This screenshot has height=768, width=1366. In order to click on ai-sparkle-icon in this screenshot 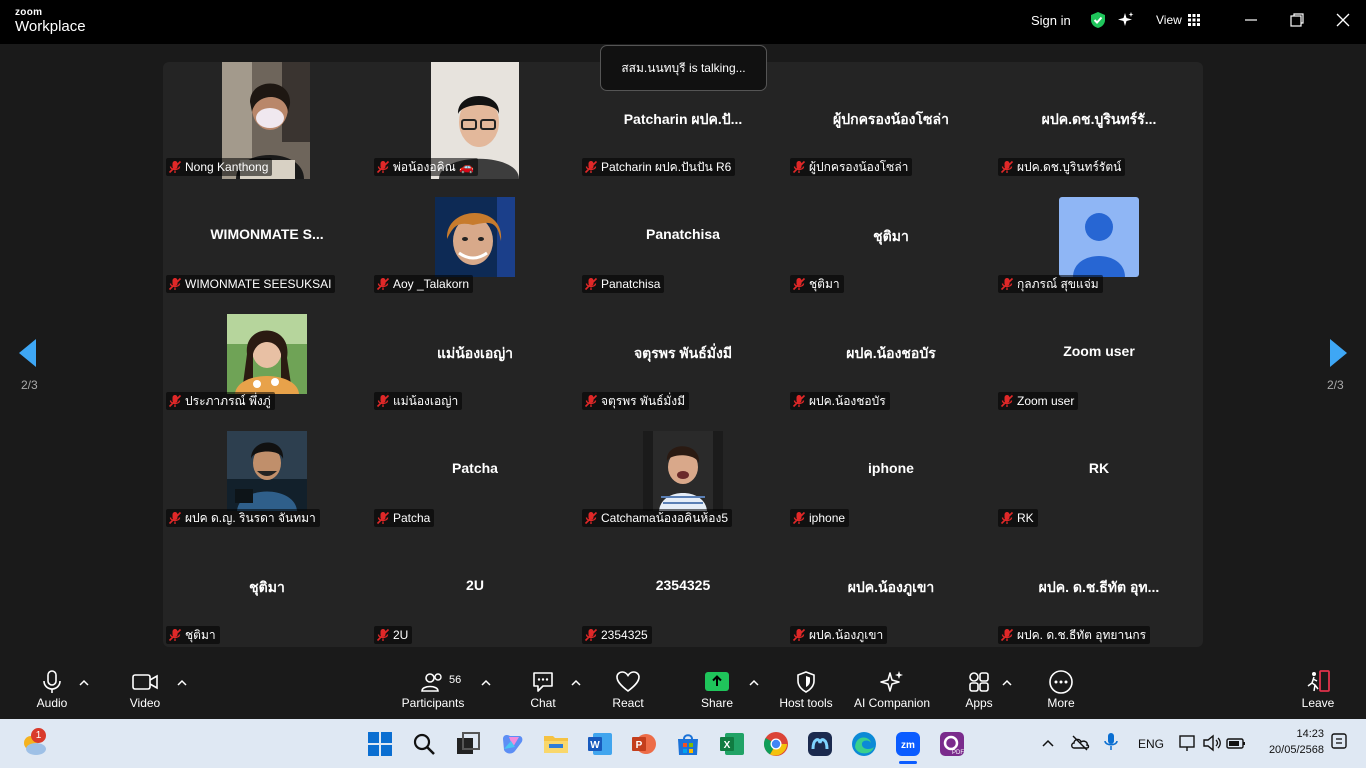, I will do `click(1126, 20)`.